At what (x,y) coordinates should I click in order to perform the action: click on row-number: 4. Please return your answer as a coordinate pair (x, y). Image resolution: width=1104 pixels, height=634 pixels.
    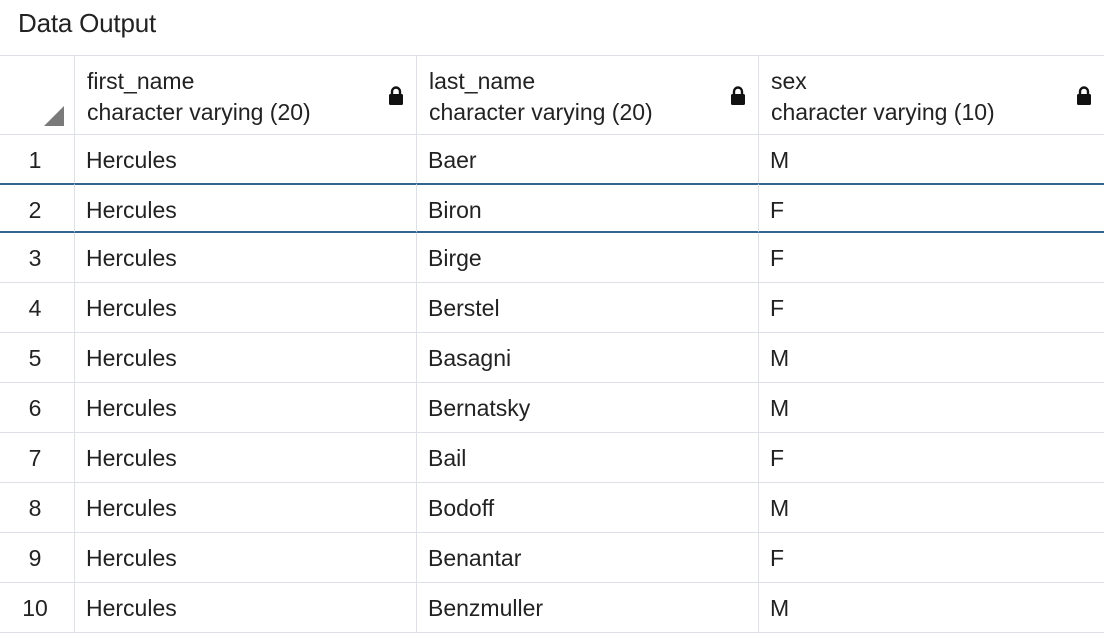
    Looking at the image, I should click on (37, 308).